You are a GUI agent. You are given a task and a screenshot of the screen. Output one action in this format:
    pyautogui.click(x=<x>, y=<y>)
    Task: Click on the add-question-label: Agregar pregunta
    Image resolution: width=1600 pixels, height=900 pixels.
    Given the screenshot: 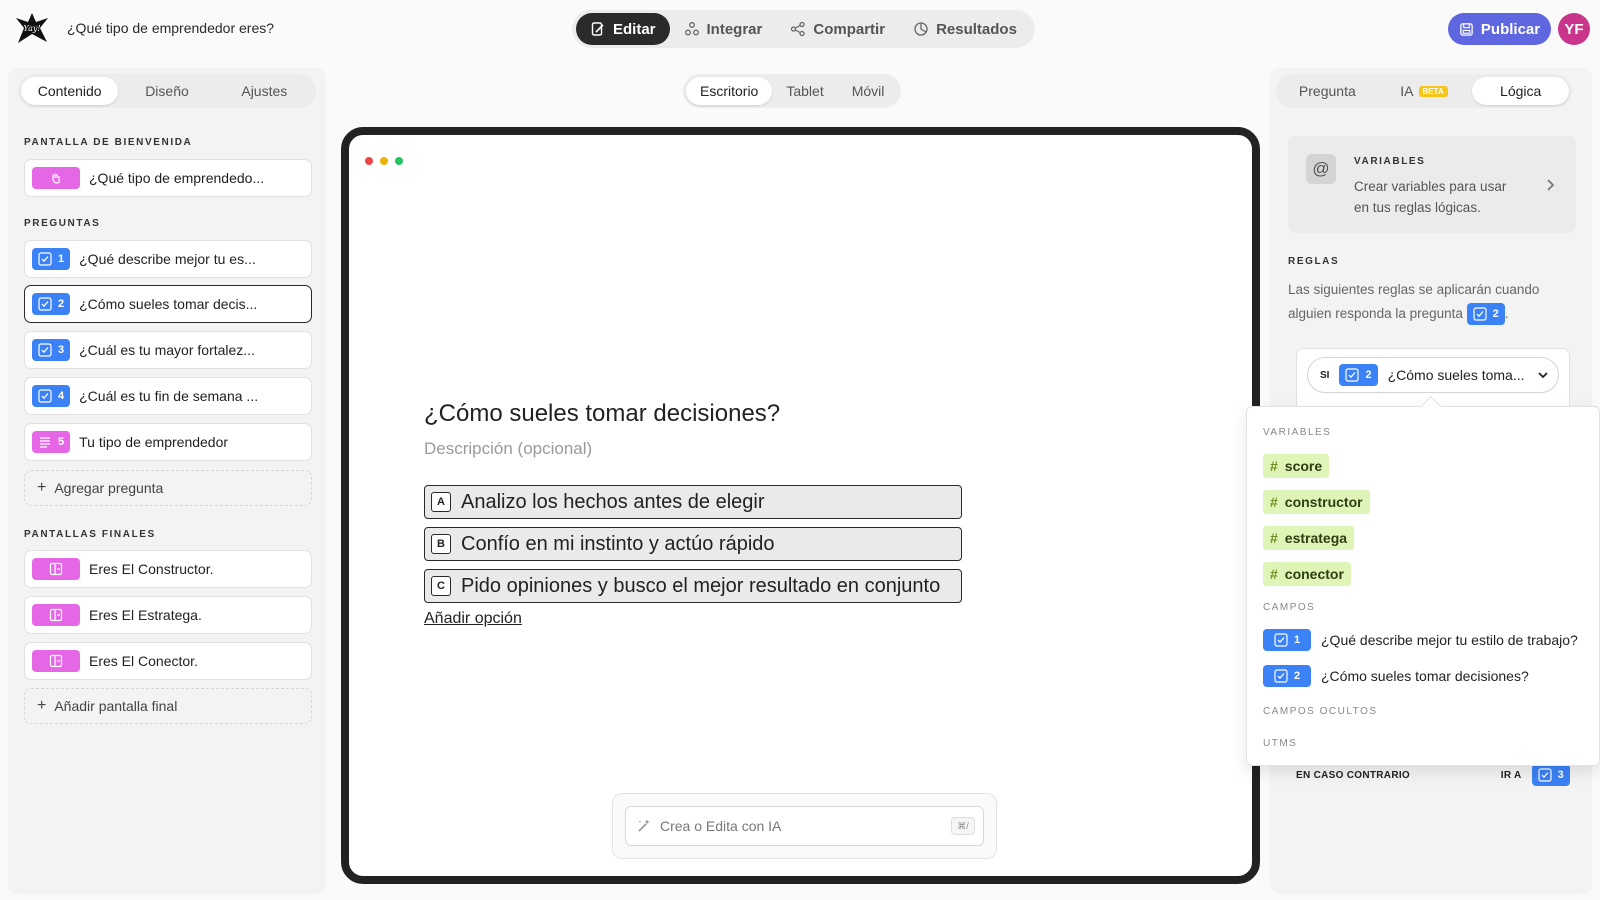 What is the action you would take?
    pyautogui.click(x=109, y=488)
    